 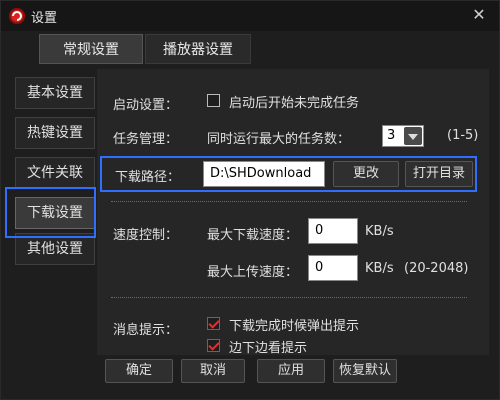 What do you see at coordinates (479, 15) in the screenshot?
I see `close-icon: ✕` at bounding box center [479, 15].